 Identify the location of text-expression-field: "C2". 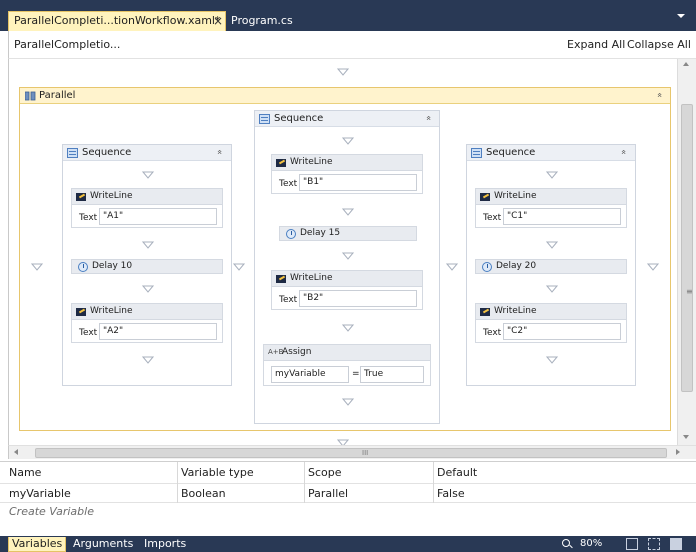
(562, 331).